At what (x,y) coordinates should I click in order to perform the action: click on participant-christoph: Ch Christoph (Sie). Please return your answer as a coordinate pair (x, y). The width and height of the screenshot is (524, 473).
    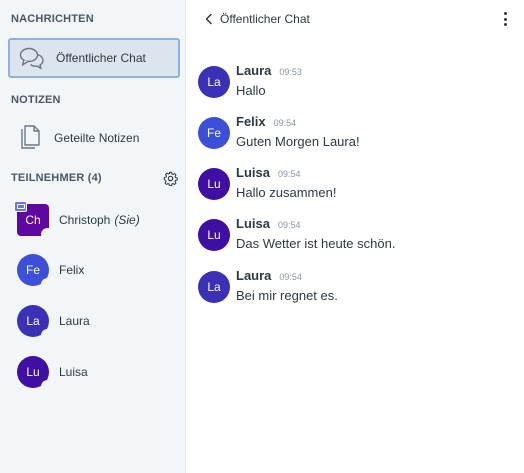
    Looking at the image, I should click on (77, 221).